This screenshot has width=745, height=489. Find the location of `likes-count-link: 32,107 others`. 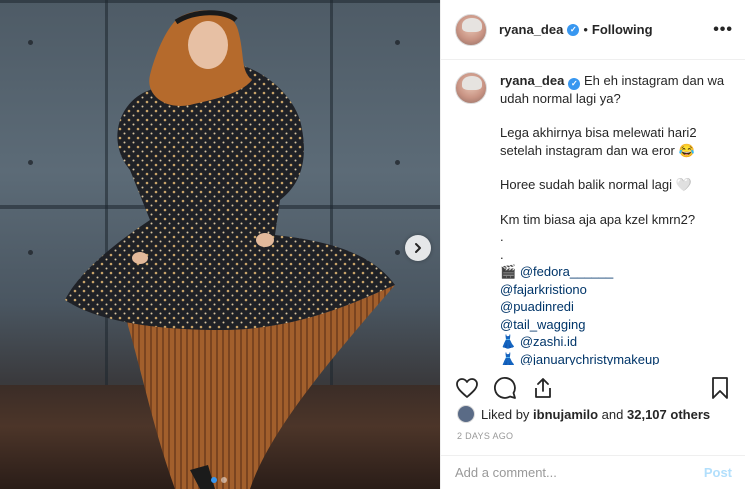

likes-count-link: 32,107 others is located at coordinates (668, 414).